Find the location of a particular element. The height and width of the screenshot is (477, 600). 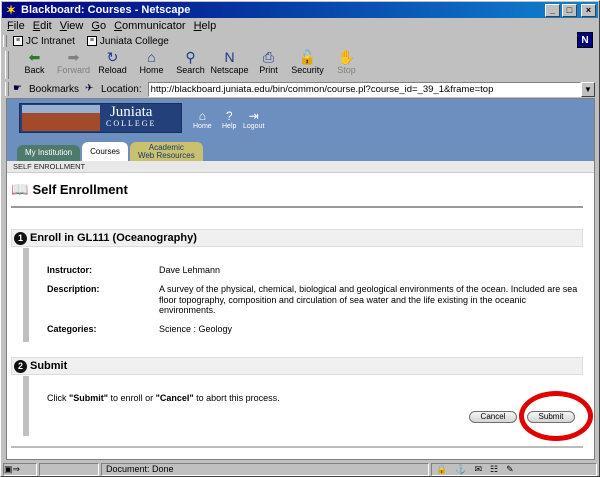

bookmark-jc-intranet: ≡ JC Intranet is located at coordinates (44, 41).